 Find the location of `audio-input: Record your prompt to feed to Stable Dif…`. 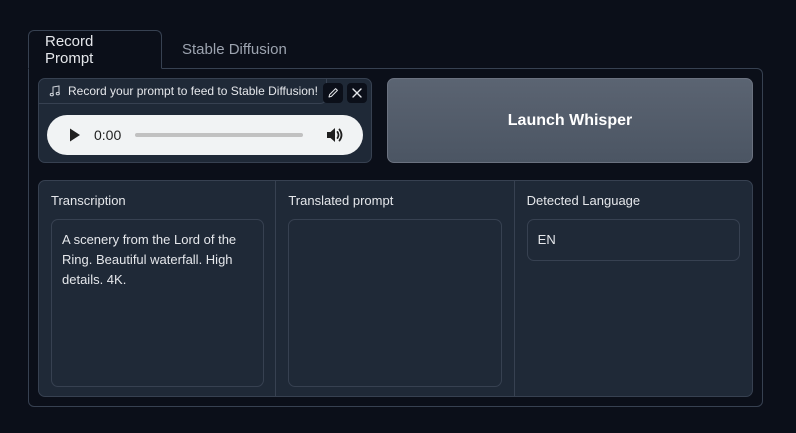

audio-input: Record your prompt to feed to Stable Dif… is located at coordinates (205, 120).